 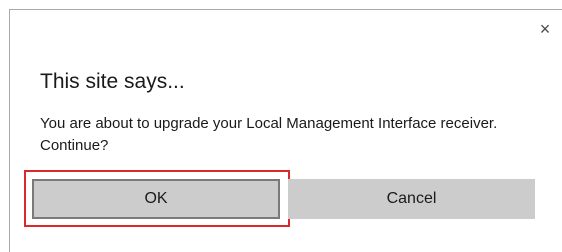 I want to click on ok-button-label: OK, so click(x=156, y=198).